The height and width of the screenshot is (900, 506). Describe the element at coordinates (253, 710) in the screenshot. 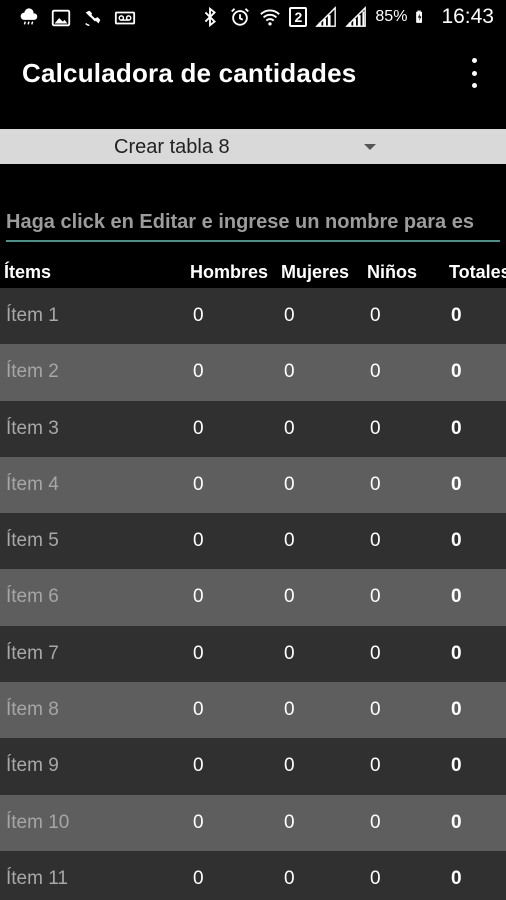

I see `table-row: Ítem 8 0 0 0 0` at that location.